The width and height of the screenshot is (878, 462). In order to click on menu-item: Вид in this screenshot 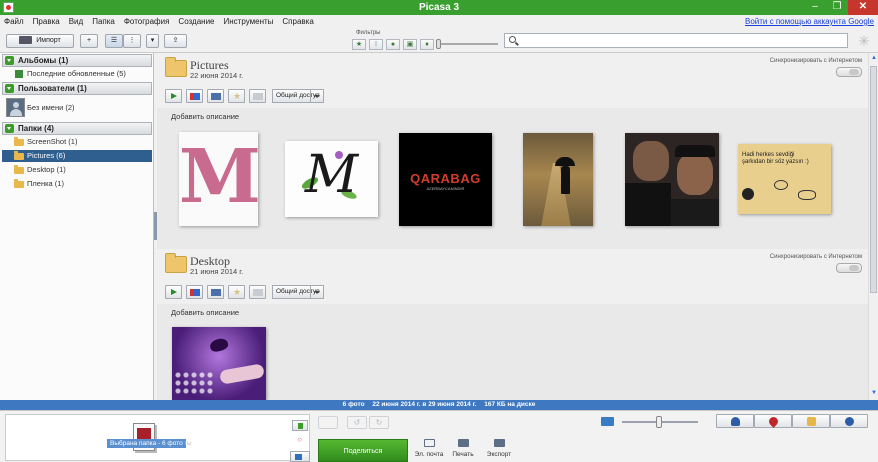, I will do `click(76, 21)`.